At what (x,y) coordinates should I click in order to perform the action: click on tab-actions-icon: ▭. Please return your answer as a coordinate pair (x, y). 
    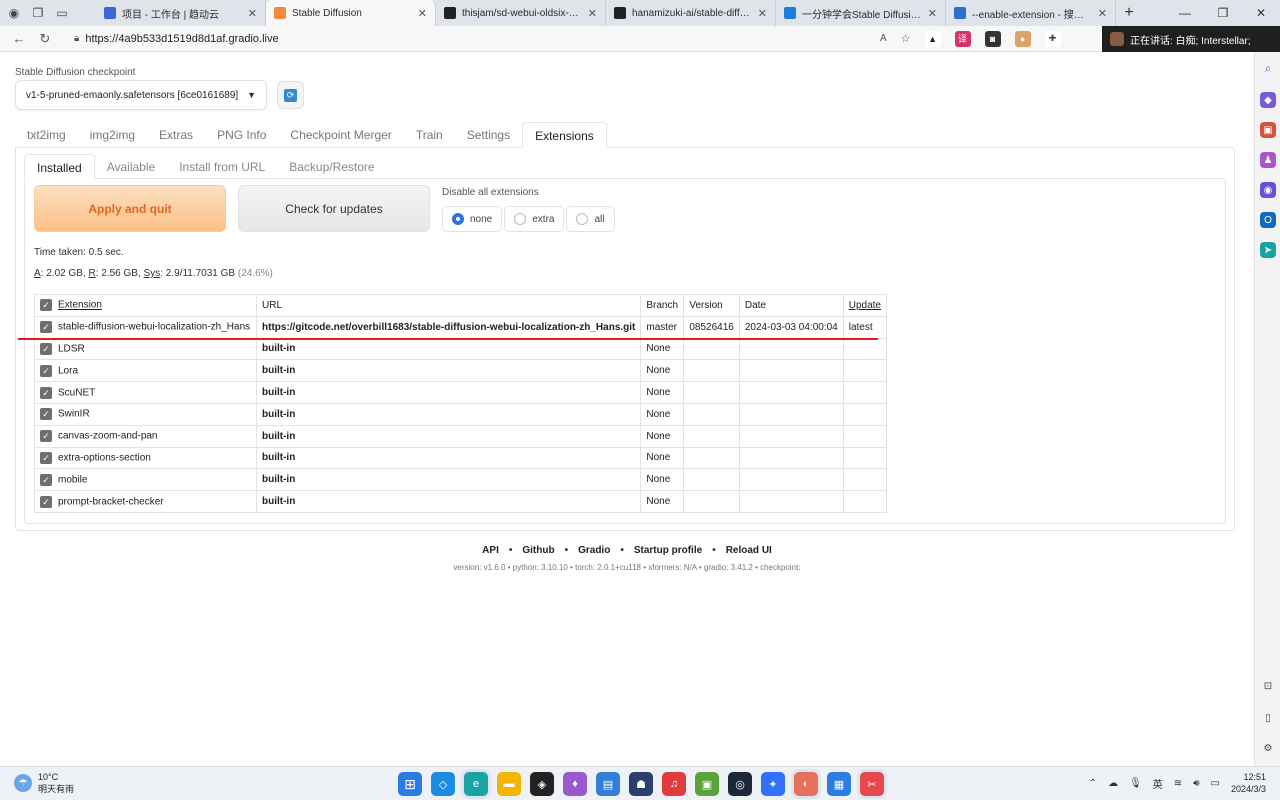
    Looking at the image, I should click on (62, 13).